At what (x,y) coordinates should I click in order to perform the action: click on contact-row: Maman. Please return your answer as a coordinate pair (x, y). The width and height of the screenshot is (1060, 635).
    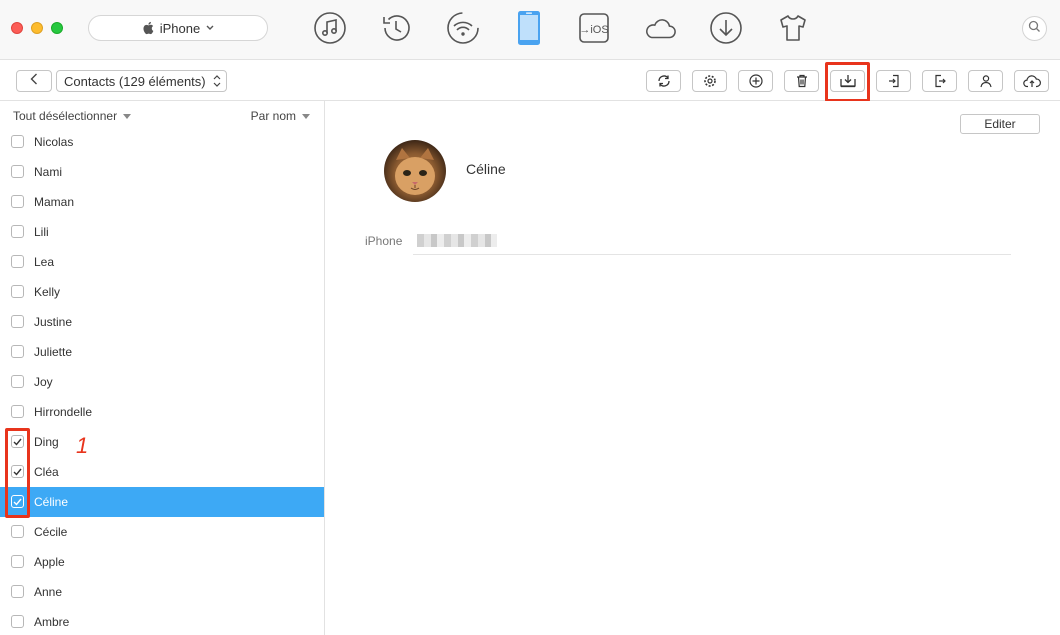
    Looking at the image, I should click on (162, 202).